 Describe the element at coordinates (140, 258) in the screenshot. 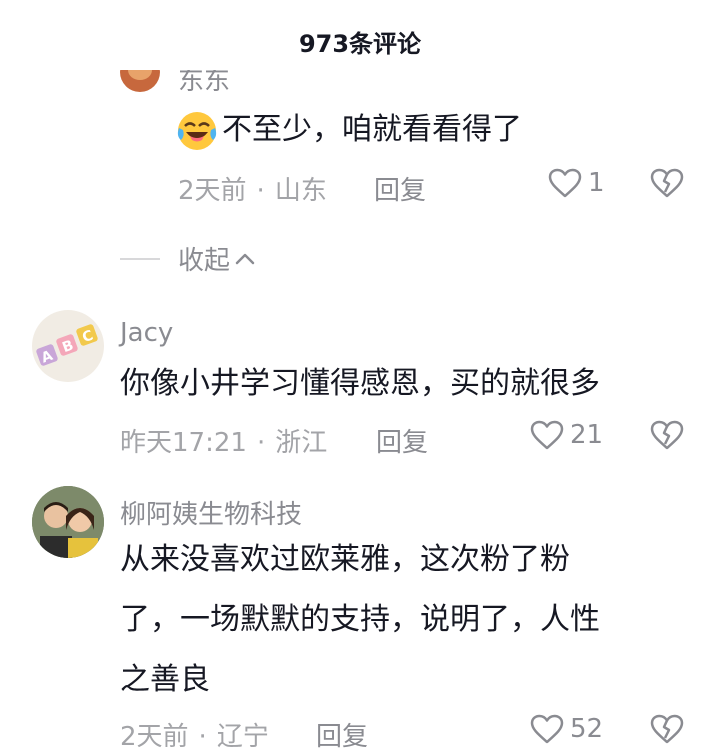

I see `divider` at that location.